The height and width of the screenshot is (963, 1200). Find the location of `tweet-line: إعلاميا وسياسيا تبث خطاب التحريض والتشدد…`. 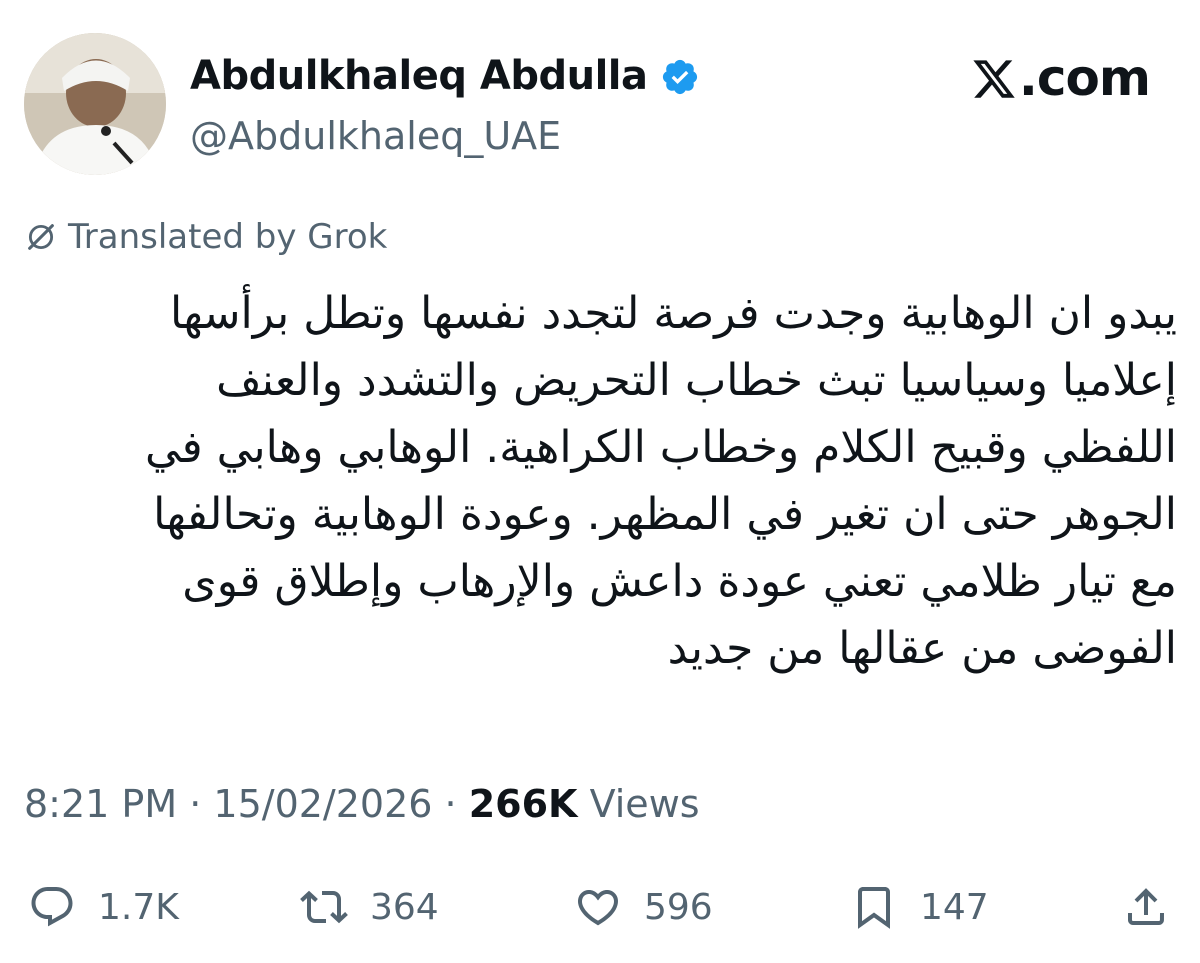

tweet-line: إعلاميا وسياسيا تبث خطاب التحريض والتشدد… is located at coordinates (696, 380).